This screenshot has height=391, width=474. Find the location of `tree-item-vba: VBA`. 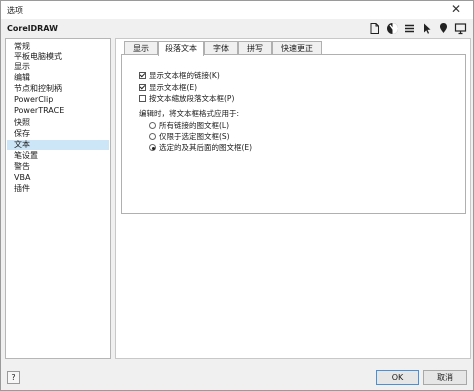

tree-item-vba: VBA is located at coordinates (22, 178).